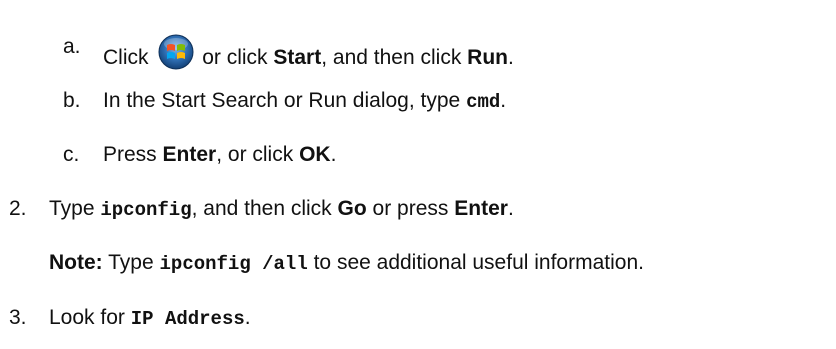 This screenshot has width=836, height=349. I want to click on list-marker-b: b., so click(72, 100).